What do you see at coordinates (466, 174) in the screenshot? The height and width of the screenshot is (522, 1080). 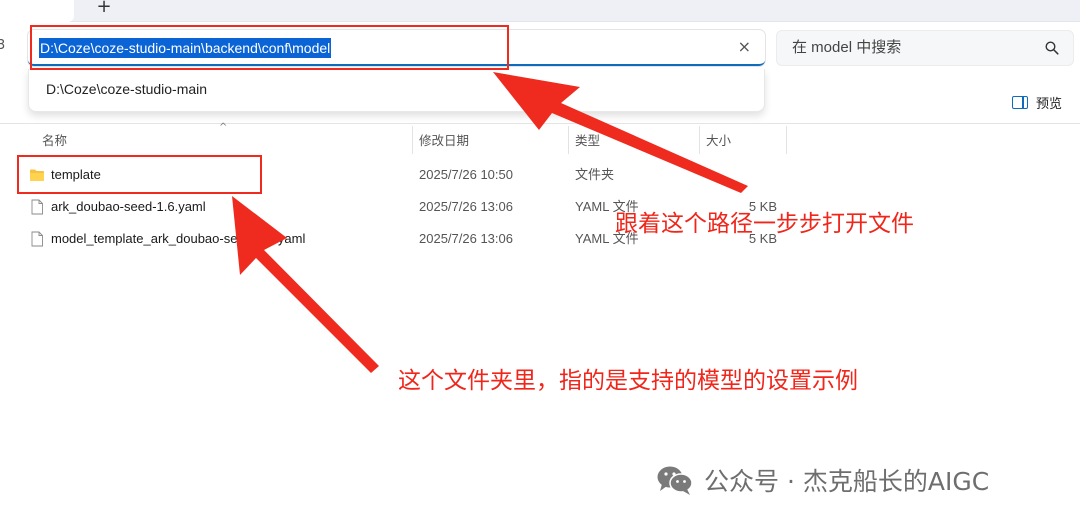 I see `file-modified: 2025/7/26 10:50` at bounding box center [466, 174].